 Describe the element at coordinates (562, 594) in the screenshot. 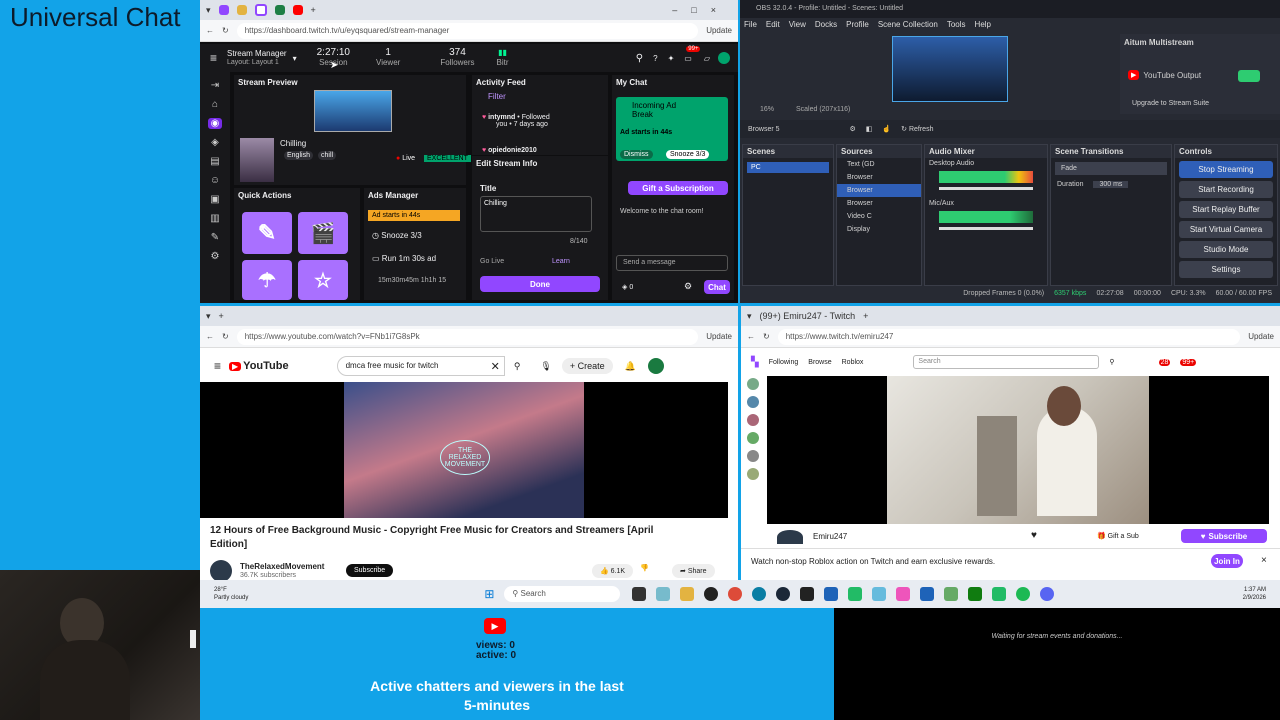

I see `taskbar-search: ⚲ Search` at that location.